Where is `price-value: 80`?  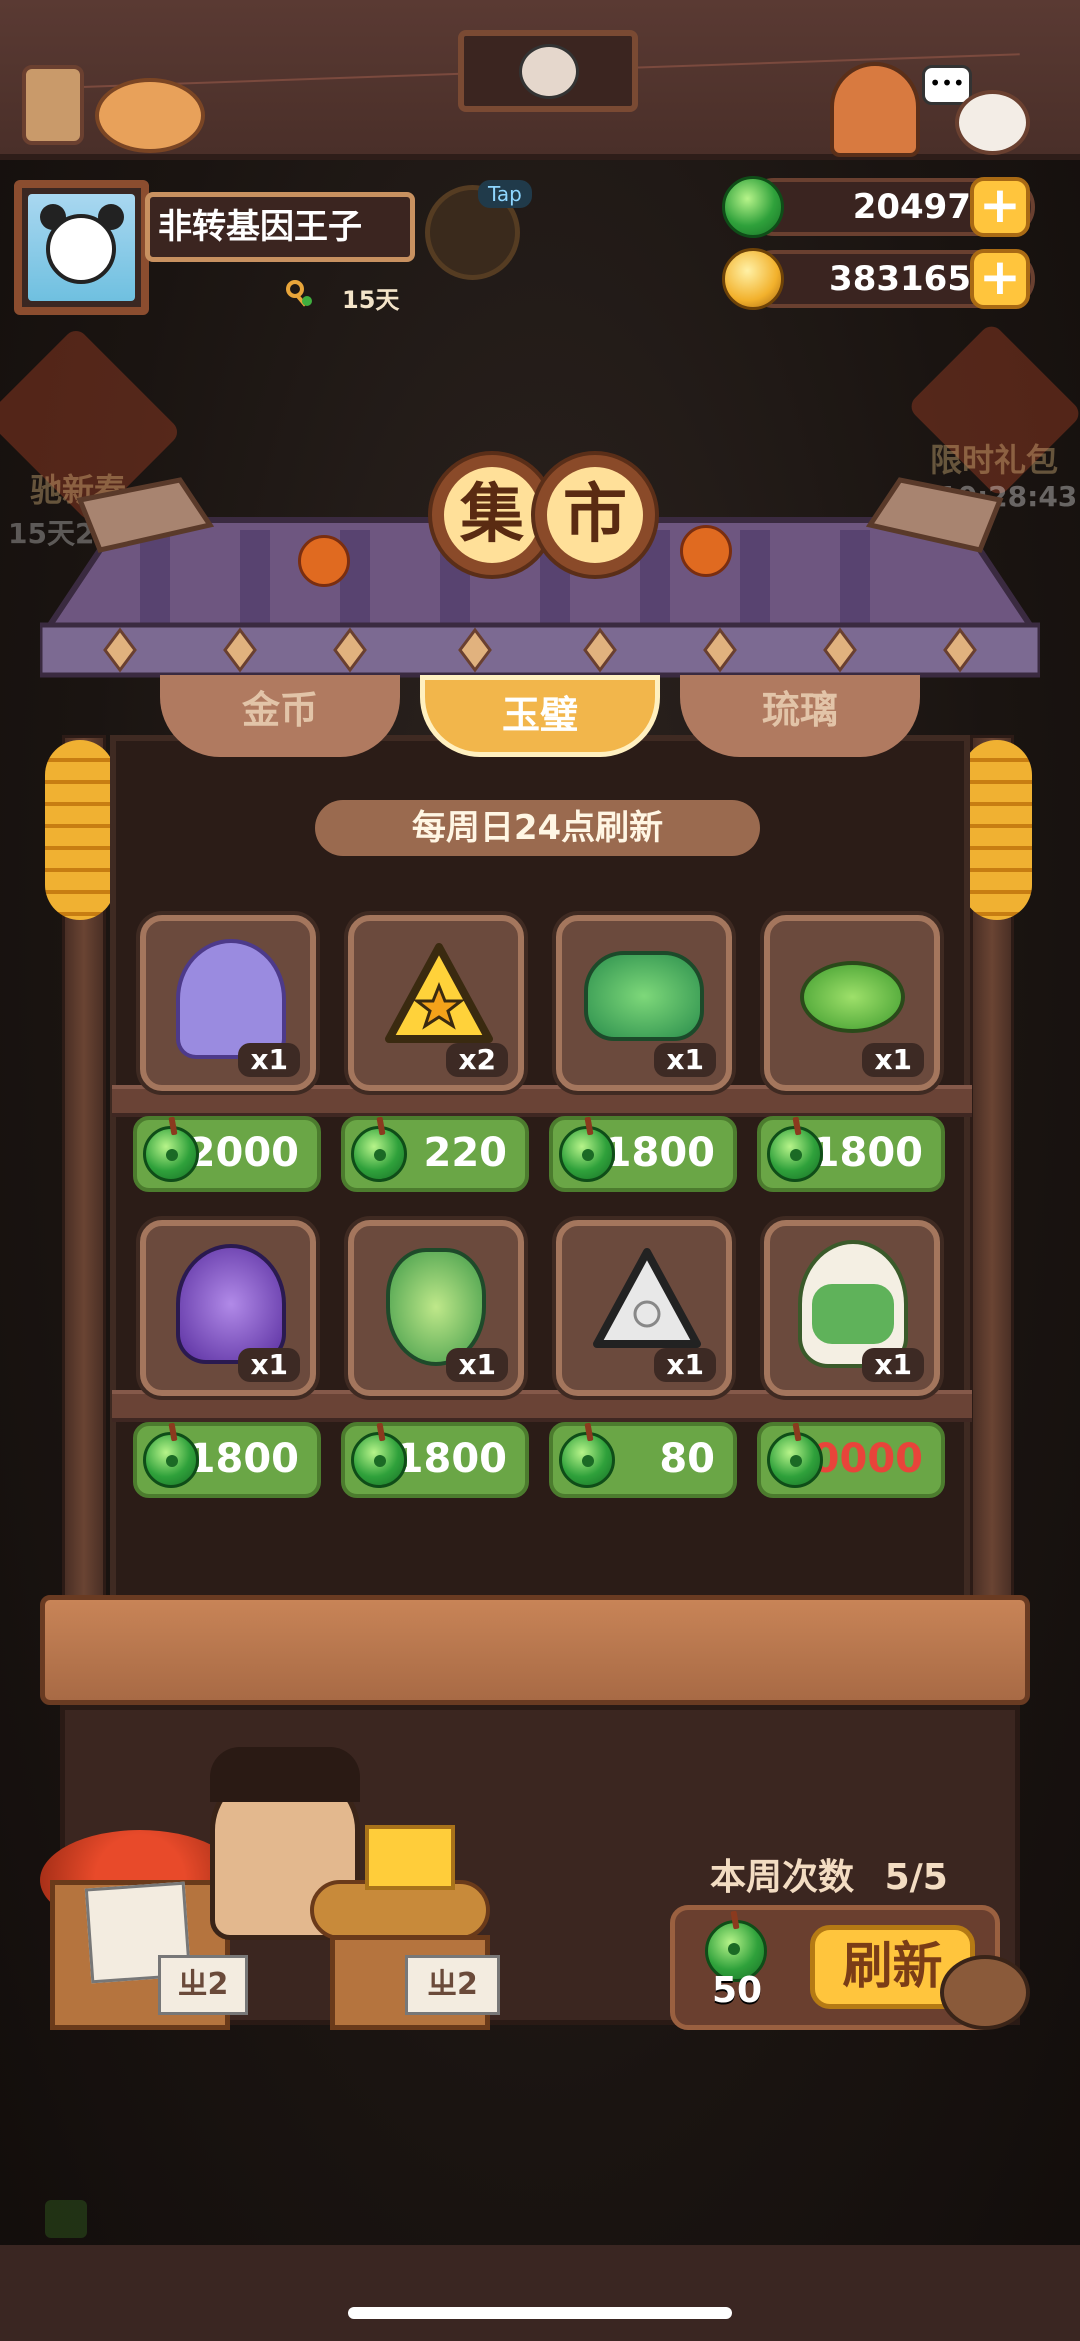
price-value: 80 is located at coordinates (687, 1459).